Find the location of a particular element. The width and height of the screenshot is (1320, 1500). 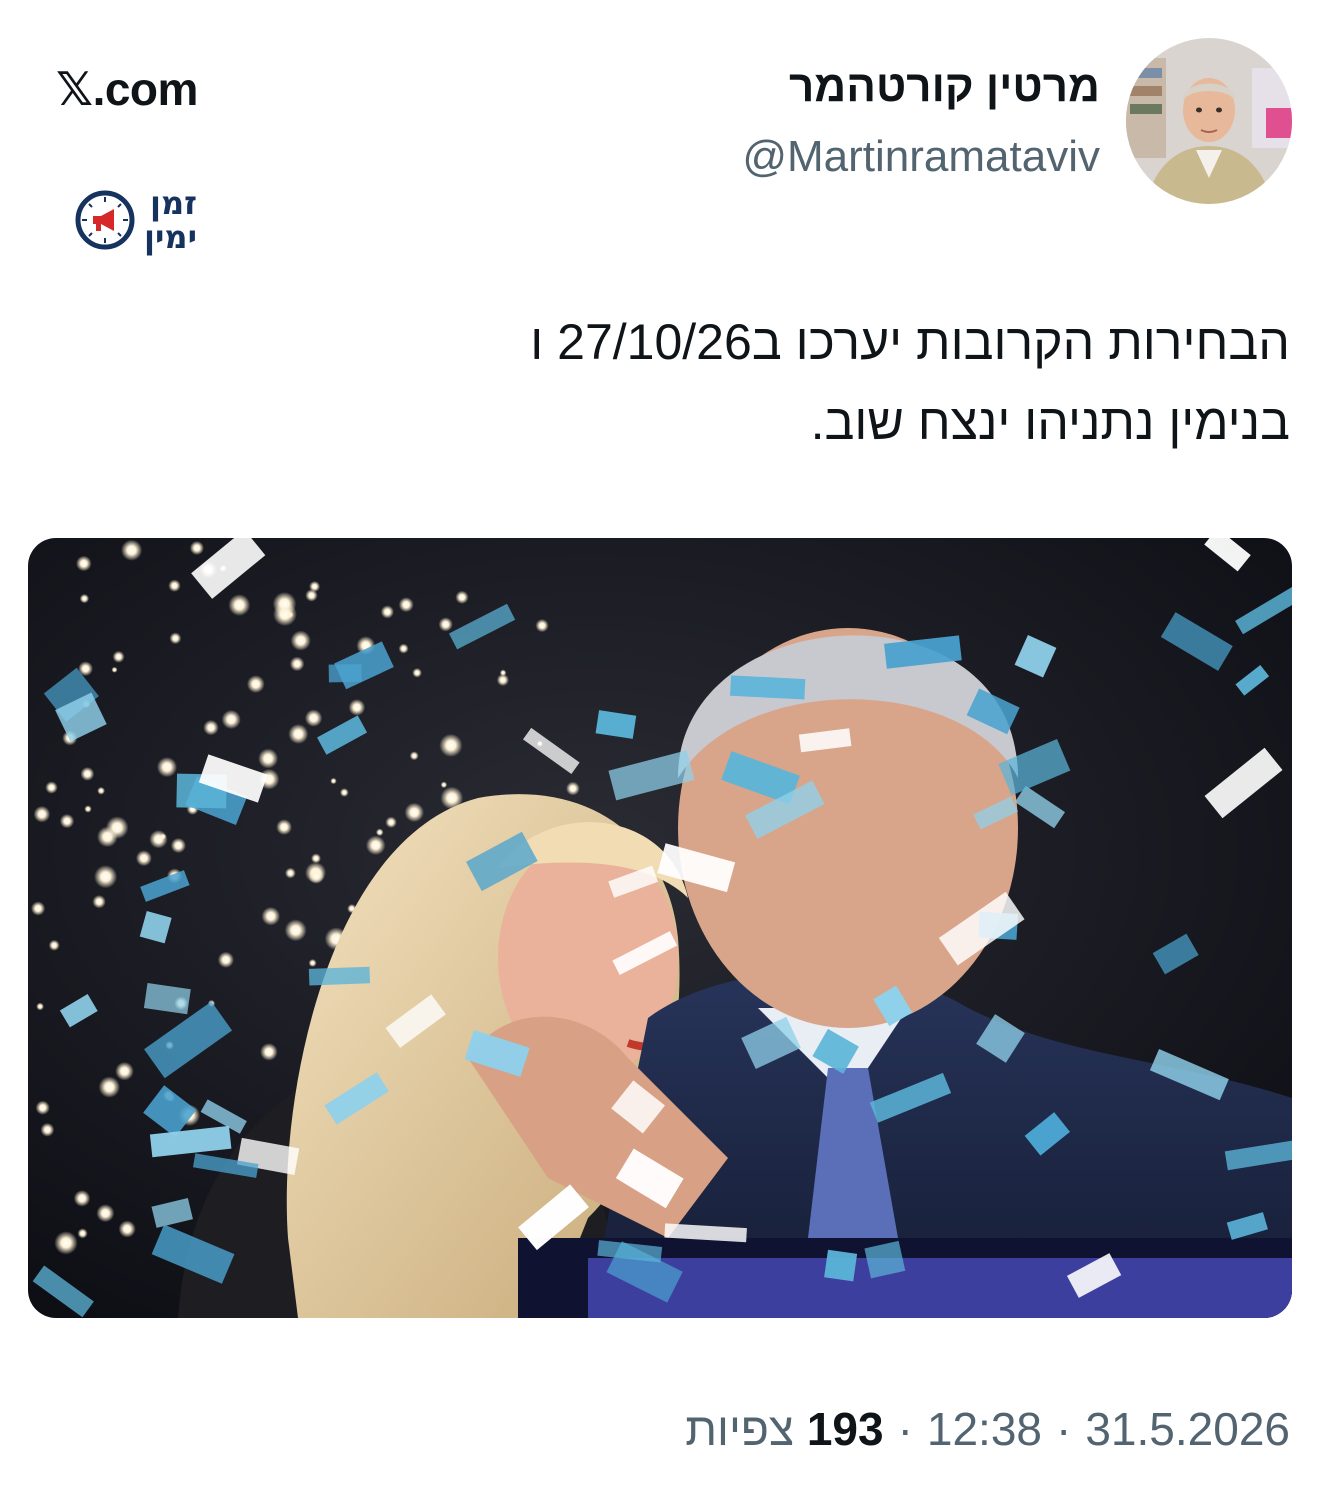

avatar is located at coordinates (1209, 121).